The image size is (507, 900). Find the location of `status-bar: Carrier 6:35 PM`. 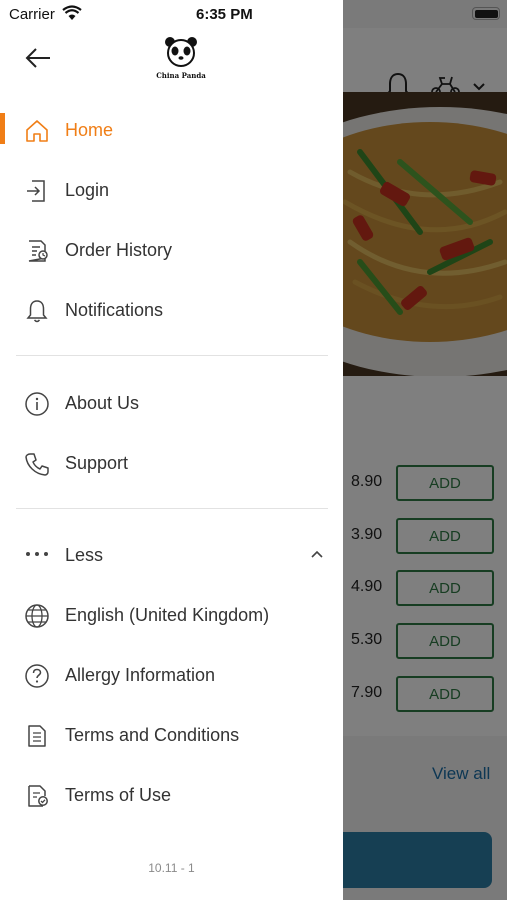

status-bar: Carrier 6:35 PM is located at coordinates (253, 14).